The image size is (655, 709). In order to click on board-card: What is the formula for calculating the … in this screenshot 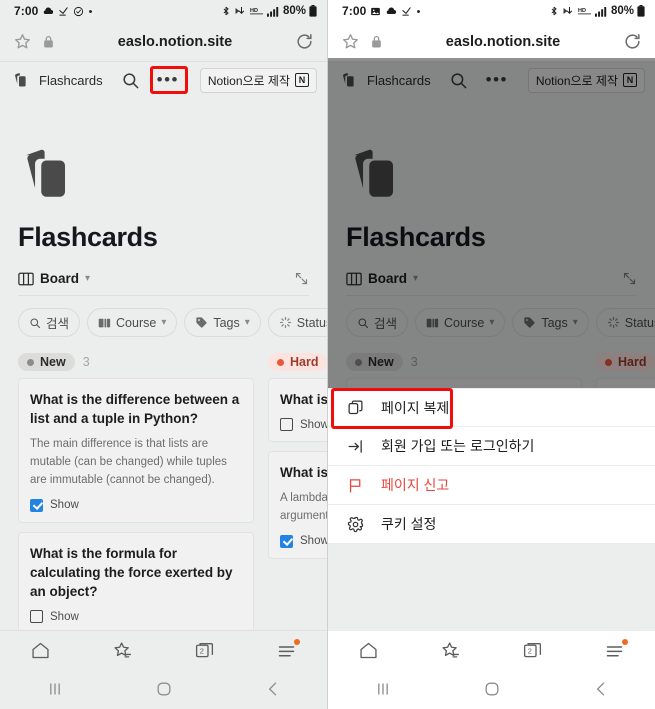, I will do `click(136, 583)`.